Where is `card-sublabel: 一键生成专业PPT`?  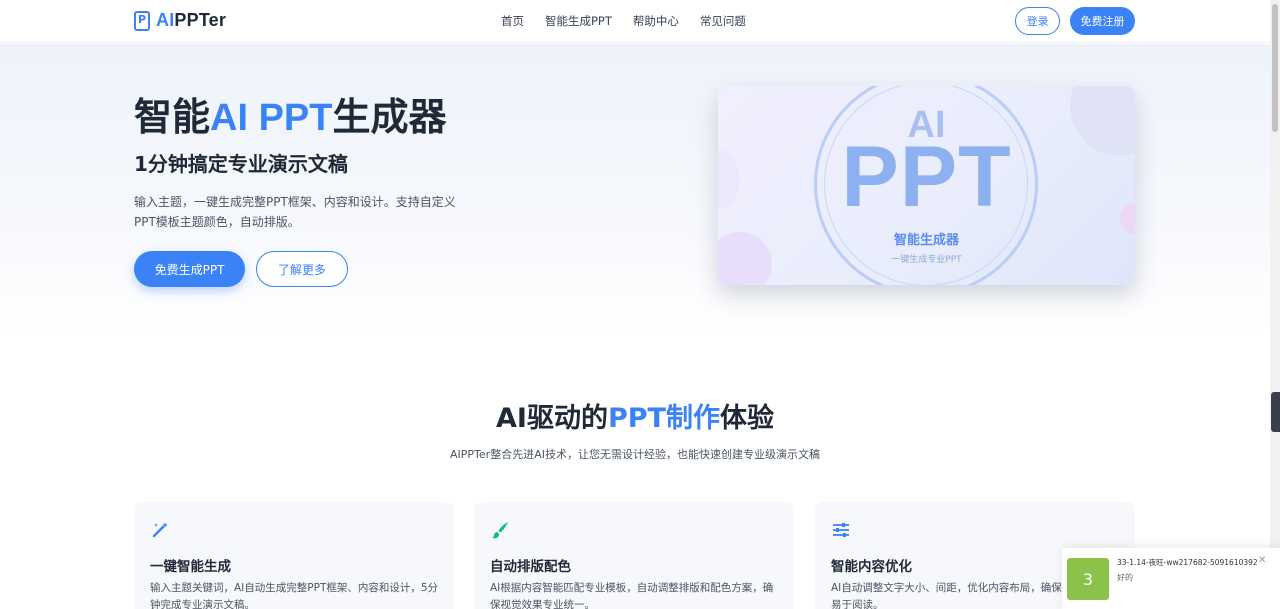
card-sublabel: 一键生成专业PPT is located at coordinates (926, 260).